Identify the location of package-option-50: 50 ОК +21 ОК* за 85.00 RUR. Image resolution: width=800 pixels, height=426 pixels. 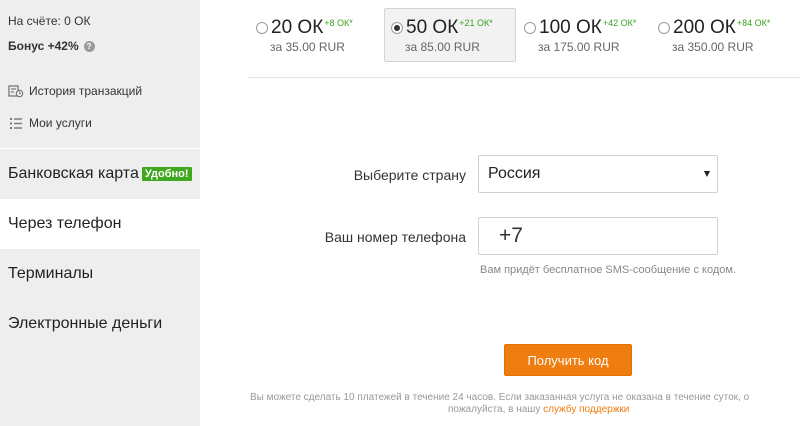
(450, 35).